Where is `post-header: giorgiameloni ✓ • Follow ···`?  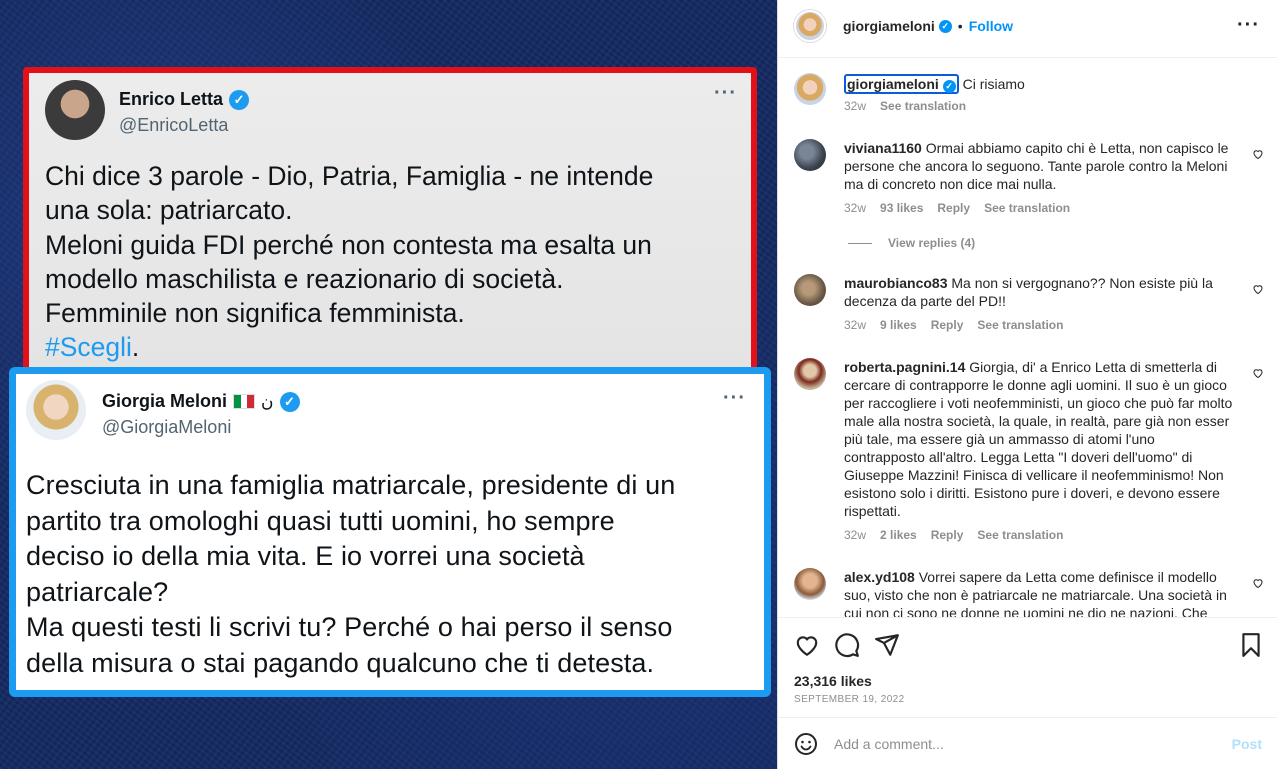
post-header: giorgiameloni ✓ • Follow ··· is located at coordinates (1027, 29).